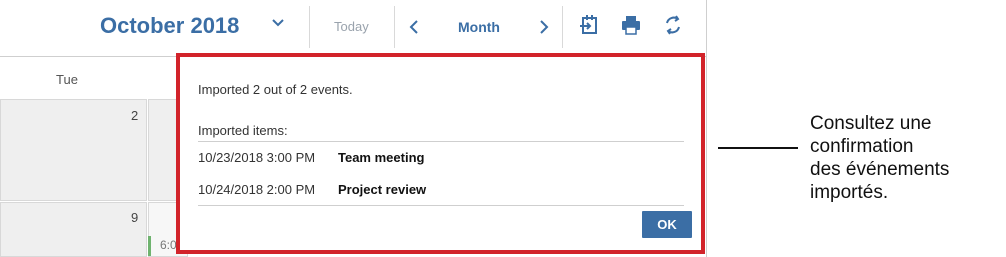 Image resolution: width=1006 pixels, height=257 pixels. What do you see at coordinates (381, 157) in the screenshot?
I see `event-name: Team meeting` at bounding box center [381, 157].